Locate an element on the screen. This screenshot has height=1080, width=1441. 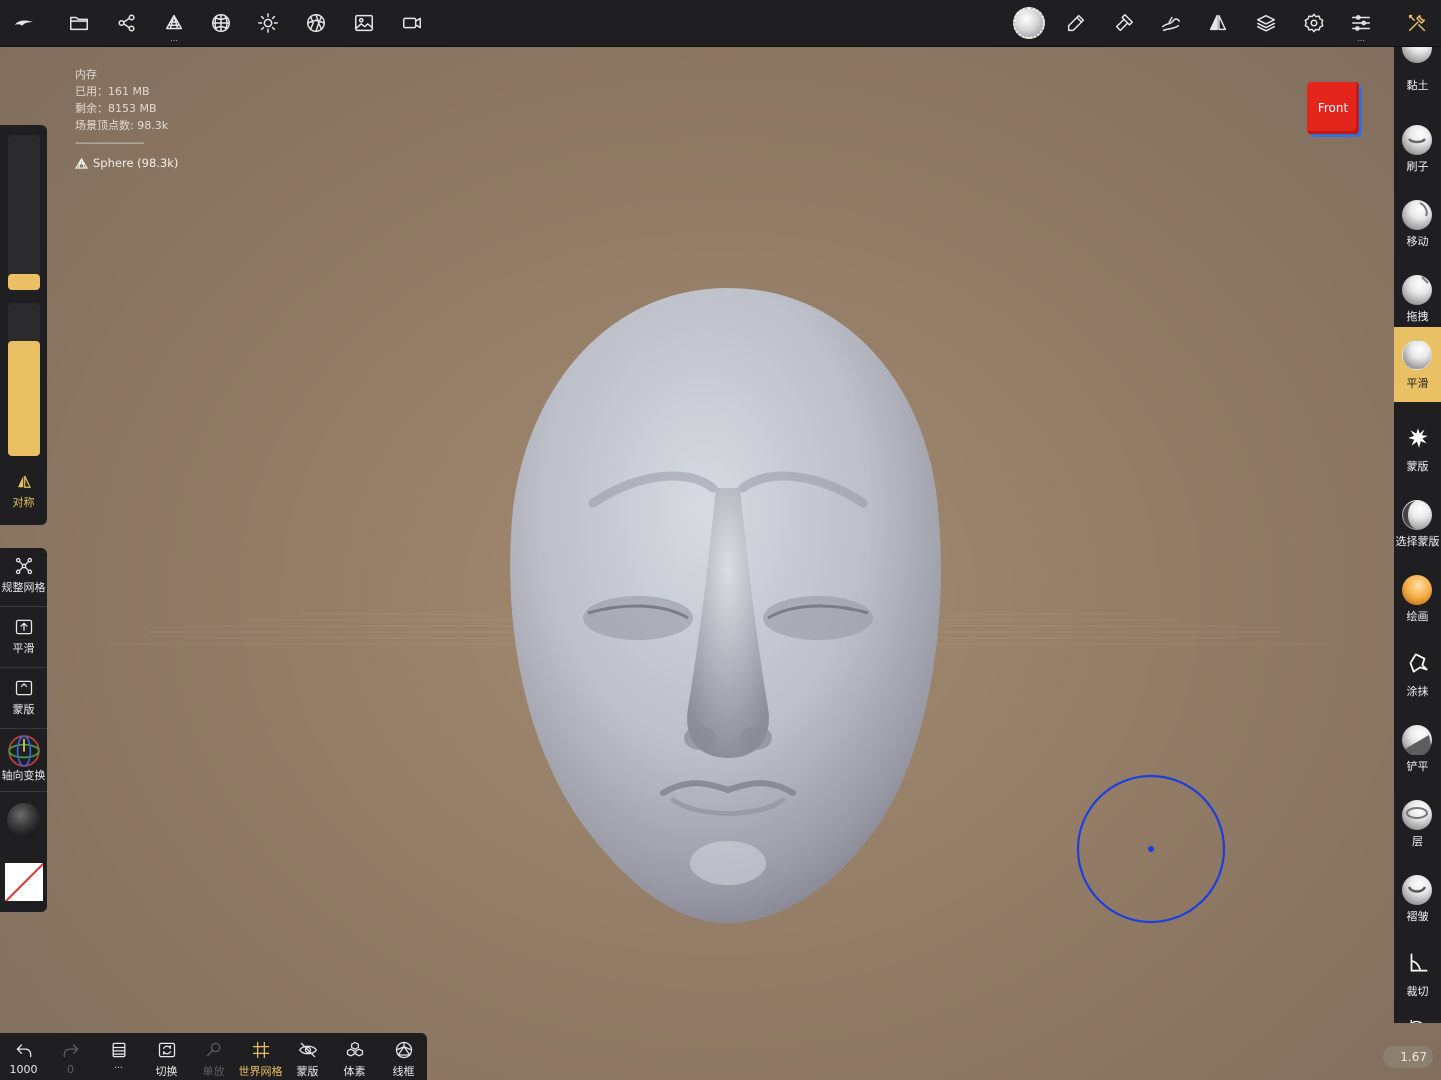
clay-icon is located at coordinates (1417, 55).